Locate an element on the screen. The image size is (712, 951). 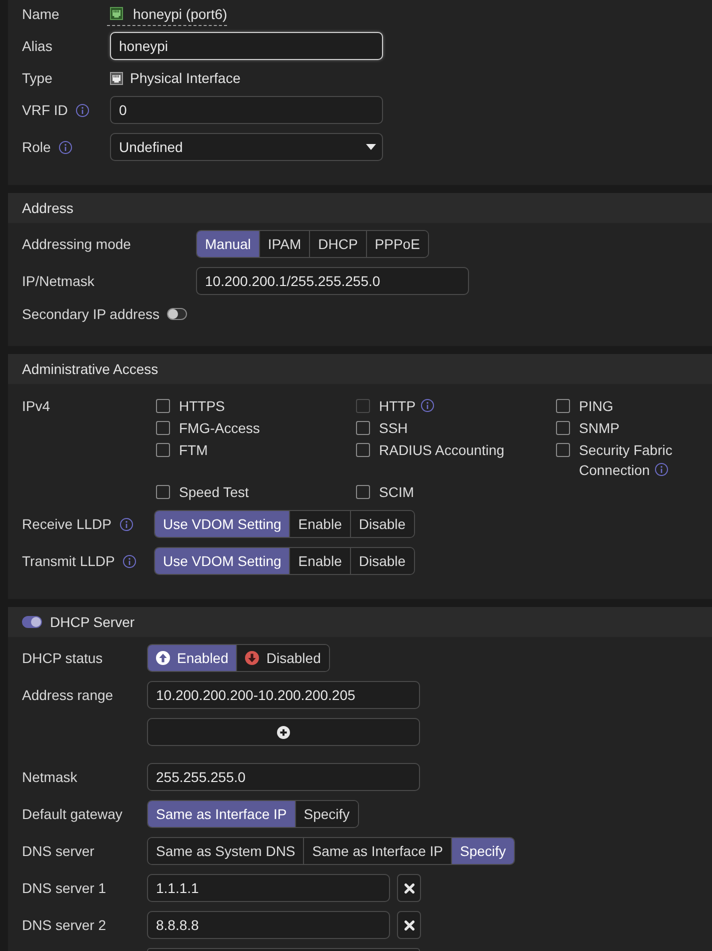
dropdown-field: Undefined is located at coordinates (246, 147).